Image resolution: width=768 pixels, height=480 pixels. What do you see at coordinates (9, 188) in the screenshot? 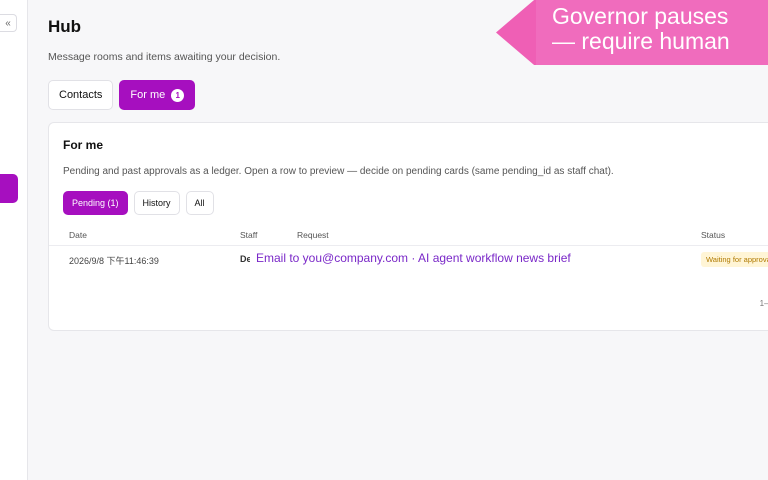
I see `active-nav-indicator` at bounding box center [9, 188].